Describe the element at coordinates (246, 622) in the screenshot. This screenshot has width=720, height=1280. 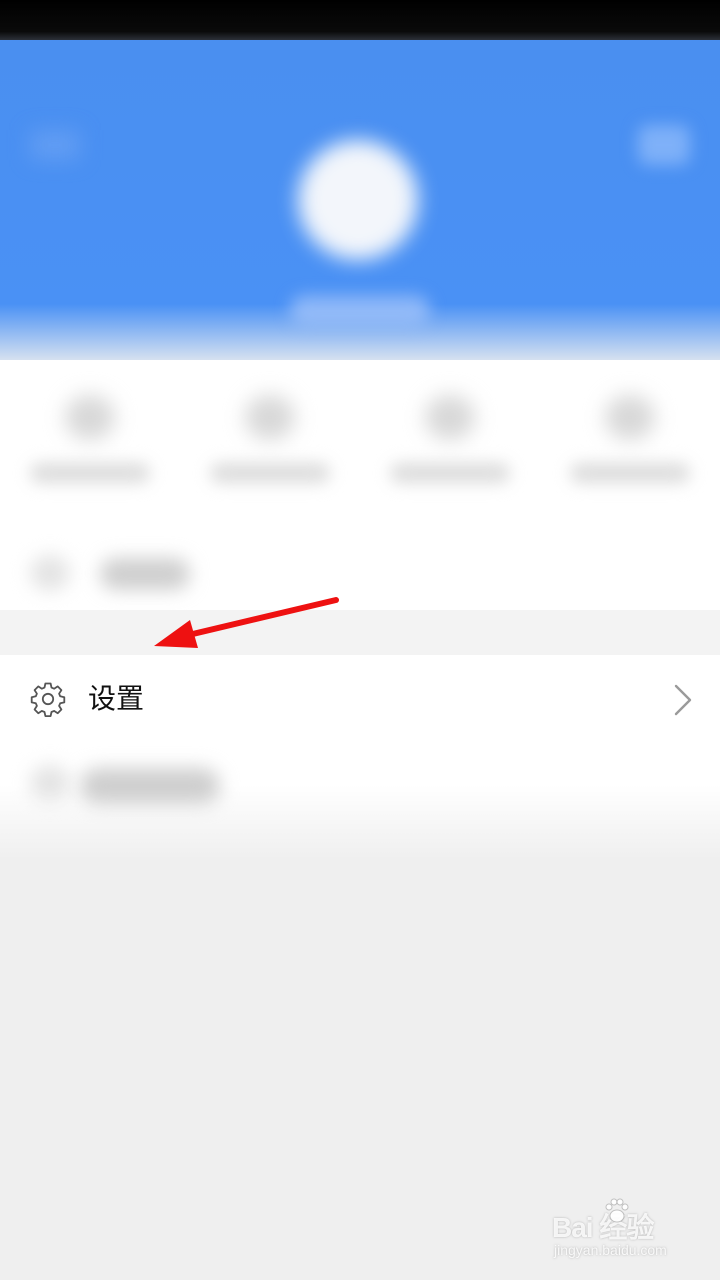
I see `red-arrow-annotation` at that location.